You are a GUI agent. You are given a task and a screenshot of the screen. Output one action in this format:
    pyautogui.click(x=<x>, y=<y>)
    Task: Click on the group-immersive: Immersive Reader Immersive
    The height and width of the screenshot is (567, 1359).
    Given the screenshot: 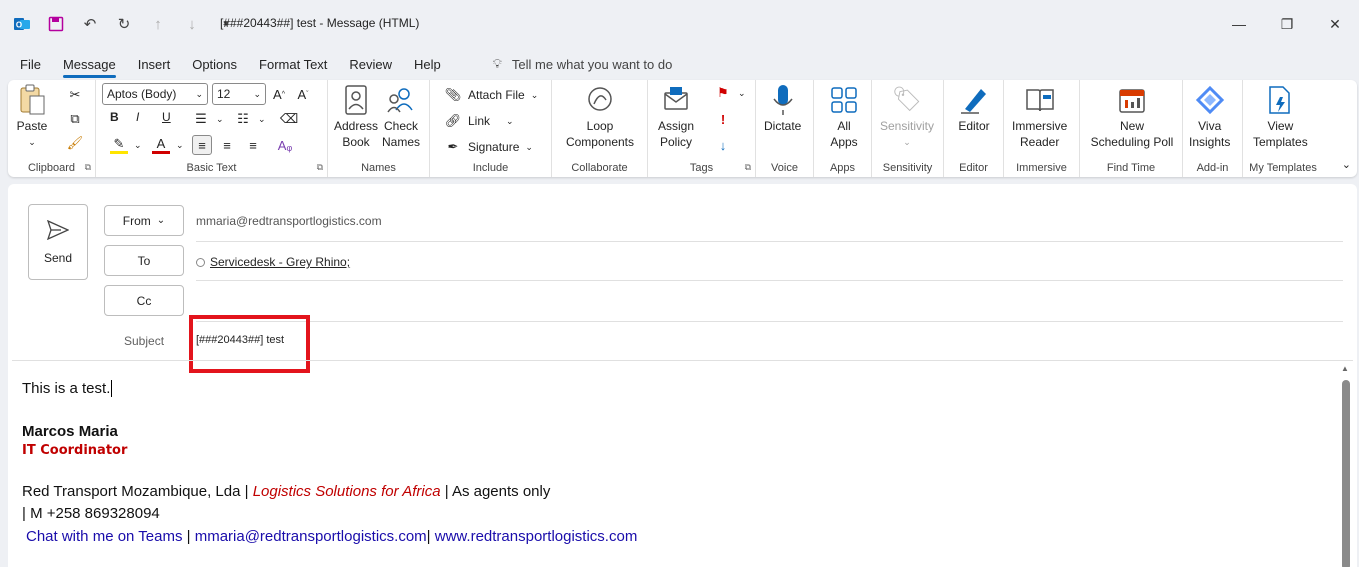 What is the action you would take?
    pyautogui.click(x=1042, y=128)
    